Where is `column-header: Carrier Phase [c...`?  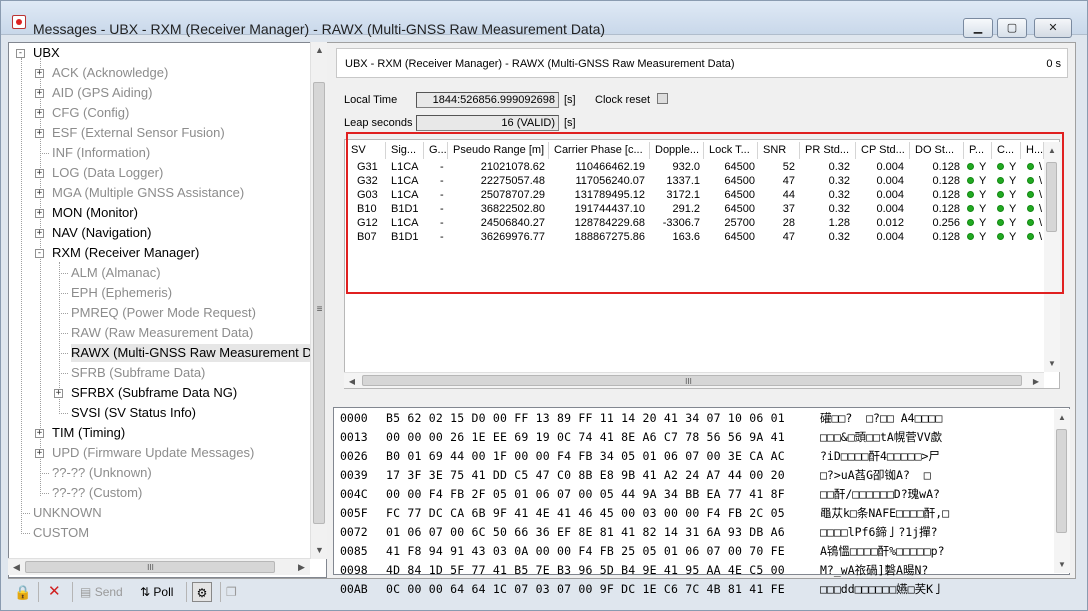 column-header: Carrier Phase [c... is located at coordinates (599, 150).